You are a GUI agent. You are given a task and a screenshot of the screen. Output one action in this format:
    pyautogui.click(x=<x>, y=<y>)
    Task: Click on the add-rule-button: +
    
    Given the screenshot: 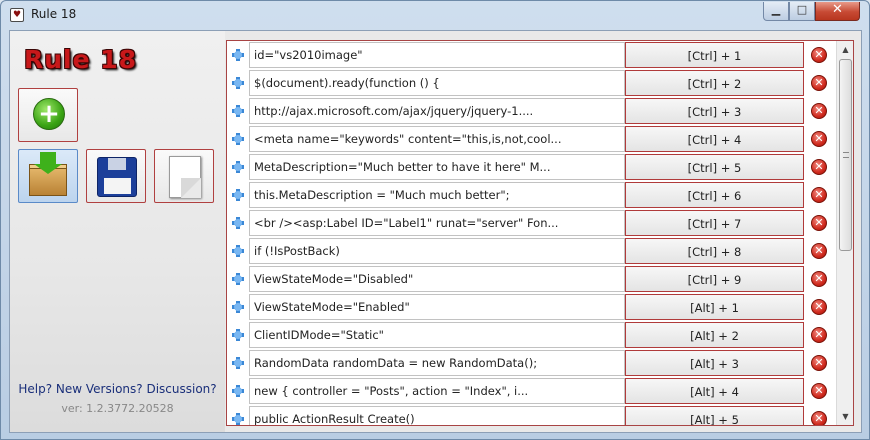 What is the action you would take?
    pyautogui.click(x=48, y=115)
    